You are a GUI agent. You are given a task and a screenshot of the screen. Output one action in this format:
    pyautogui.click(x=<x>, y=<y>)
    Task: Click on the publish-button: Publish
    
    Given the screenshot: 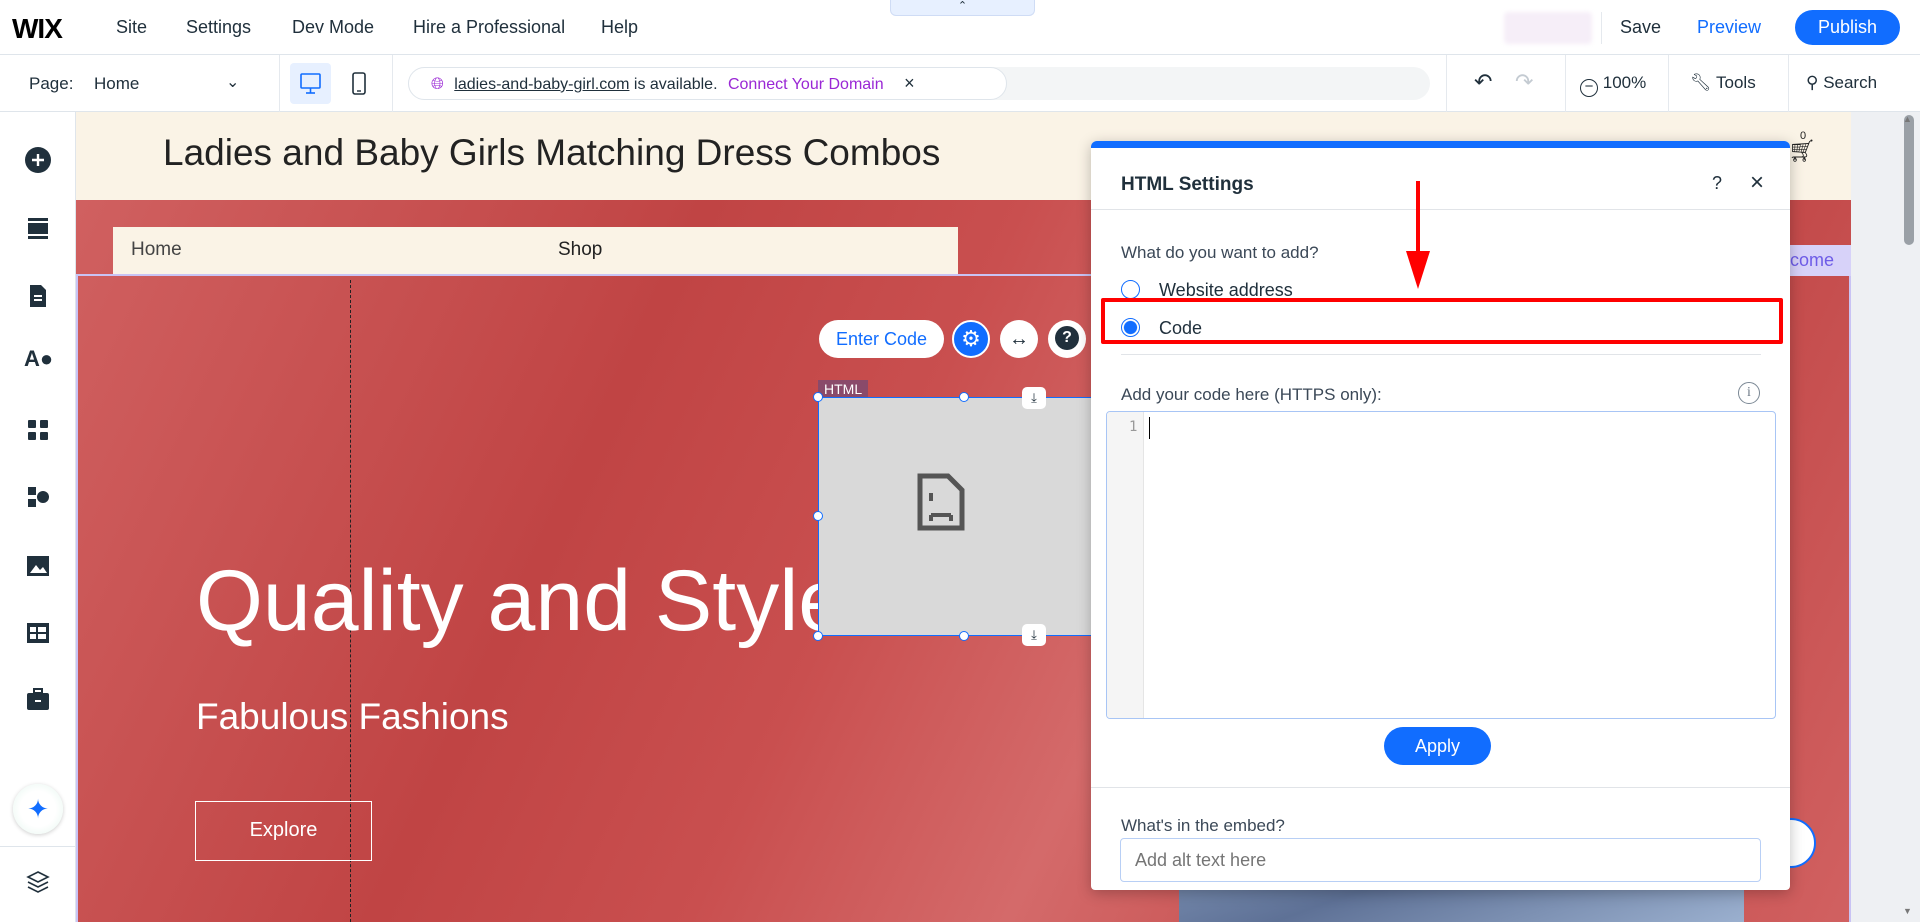 What is the action you would take?
    pyautogui.click(x=1847, y=27)
    